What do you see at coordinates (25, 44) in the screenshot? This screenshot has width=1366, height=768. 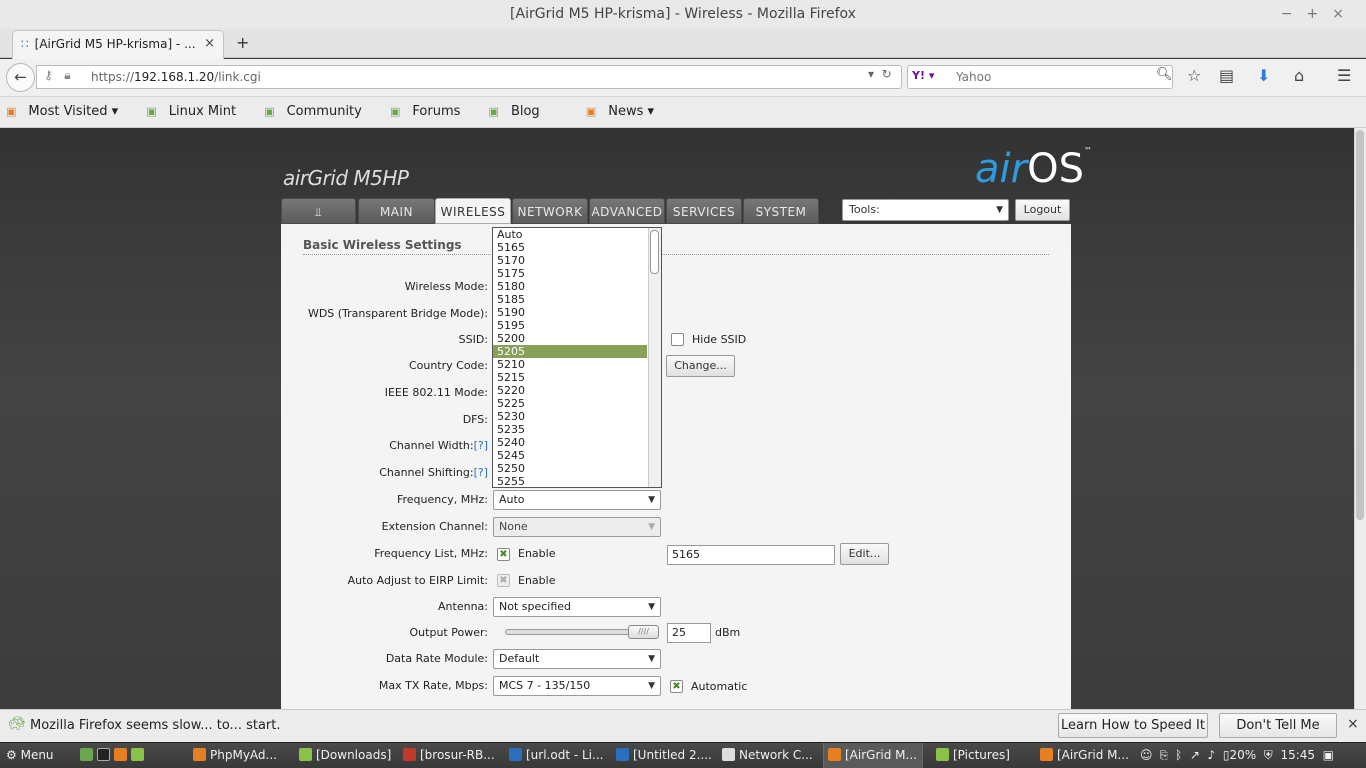 I see `rss-feed-icon: ∷` at bounding box center [25, 44].